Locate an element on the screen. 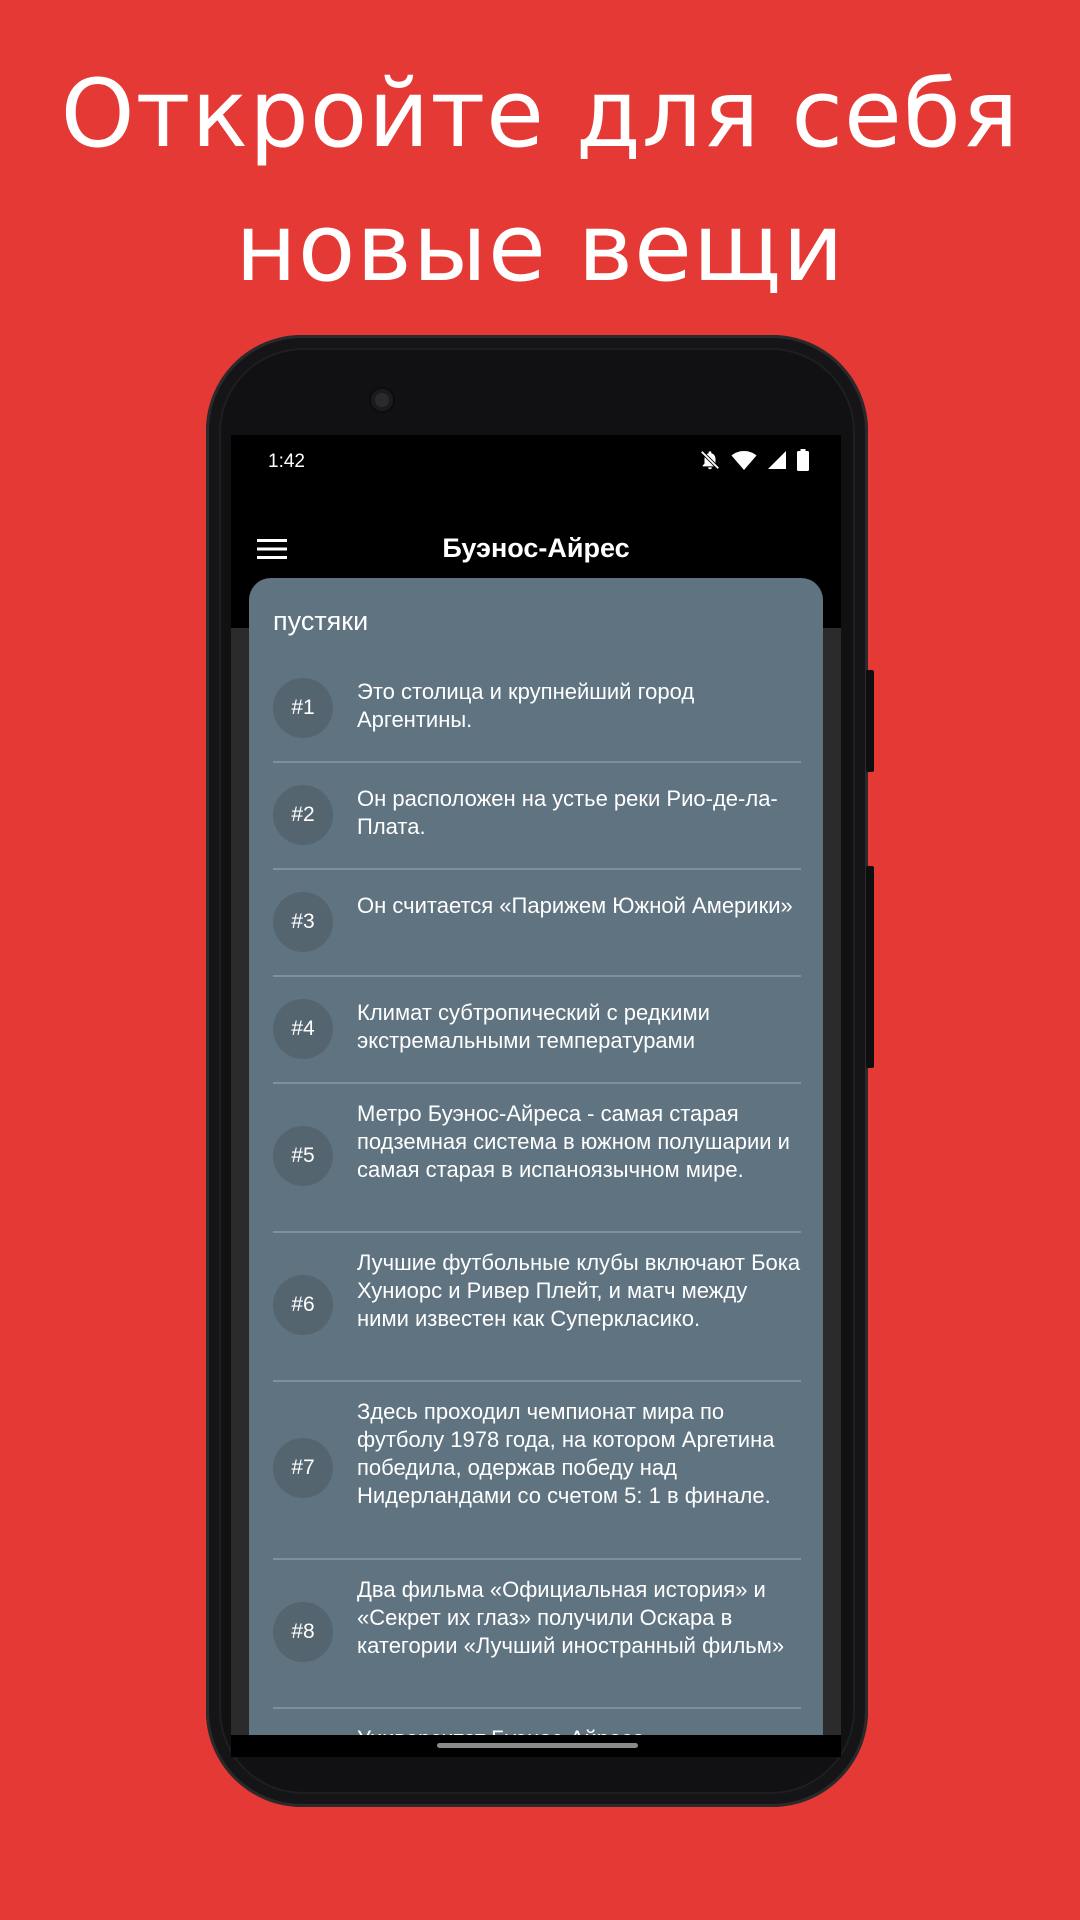 This screenshot has width=1080, height=1920. item-text: Он считается «Парижем Южной Америки» is located at coordinates (575, 905).